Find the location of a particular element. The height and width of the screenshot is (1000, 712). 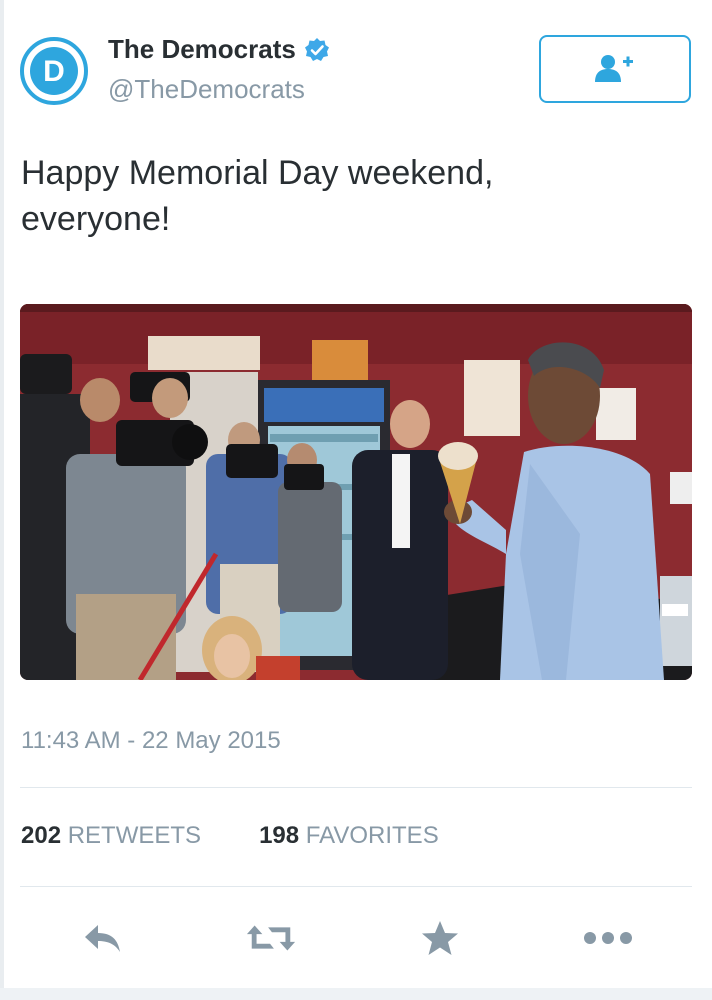

avatar: D is located at coordinates (54, 71).